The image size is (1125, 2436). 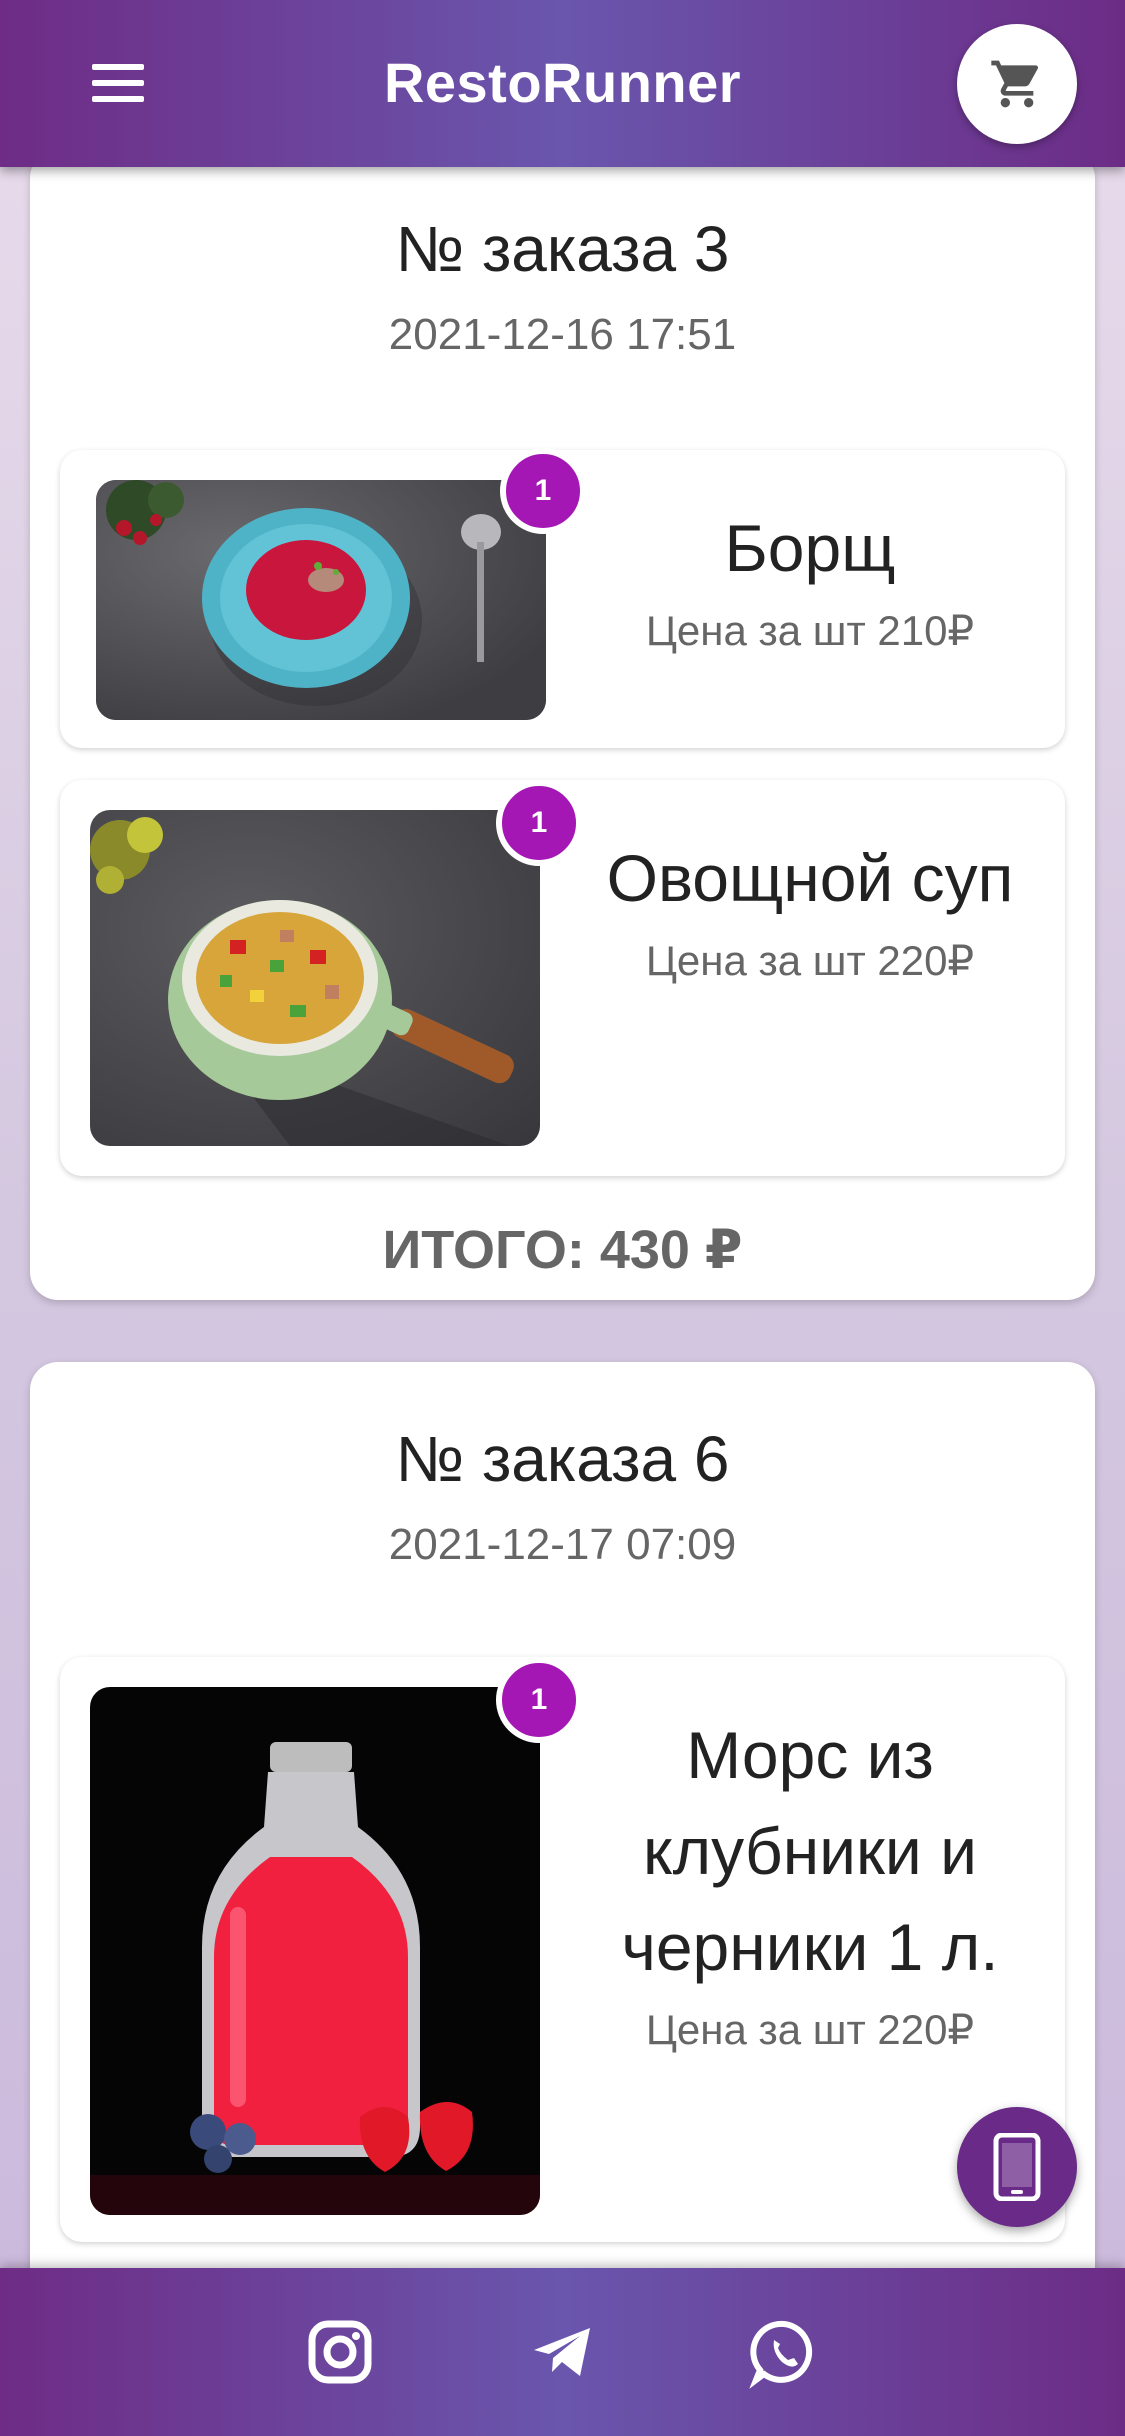 I want to click on item-info: Овощной суп Цена за шт 220₽, so click(x=810, y=907).